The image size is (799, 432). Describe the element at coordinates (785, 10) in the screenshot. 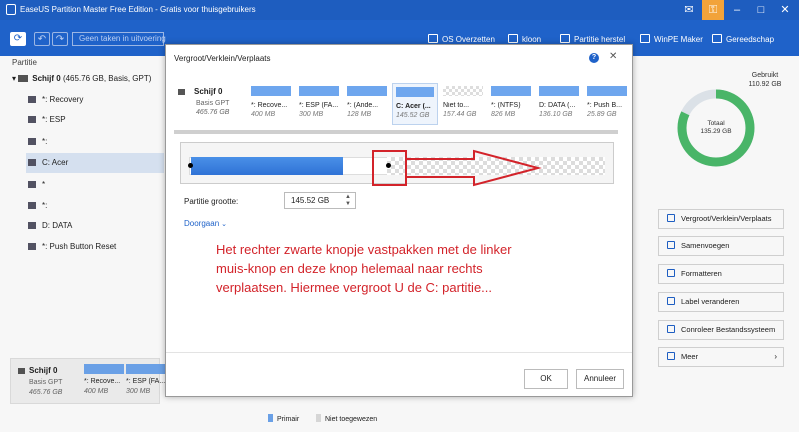

I see `close-window-button: ✕` at that location.